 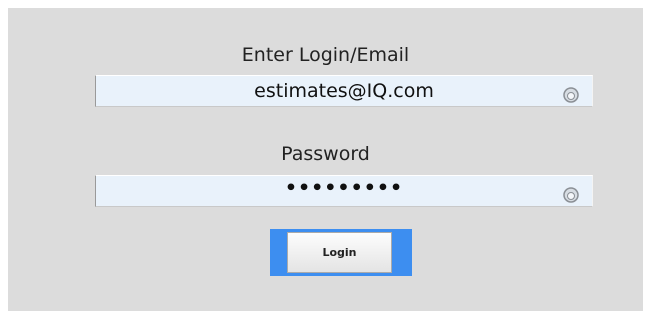 I want to click on login-button-frame: Login, so click(x=341, y=252).